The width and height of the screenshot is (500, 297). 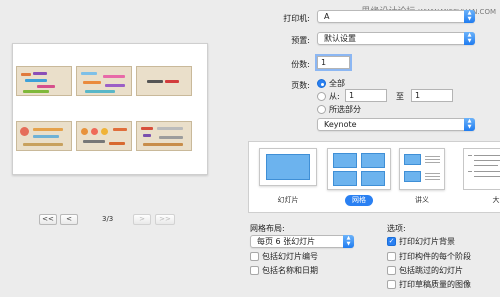 I want to click on prev-page-button: <, so click(x=69, y=219).